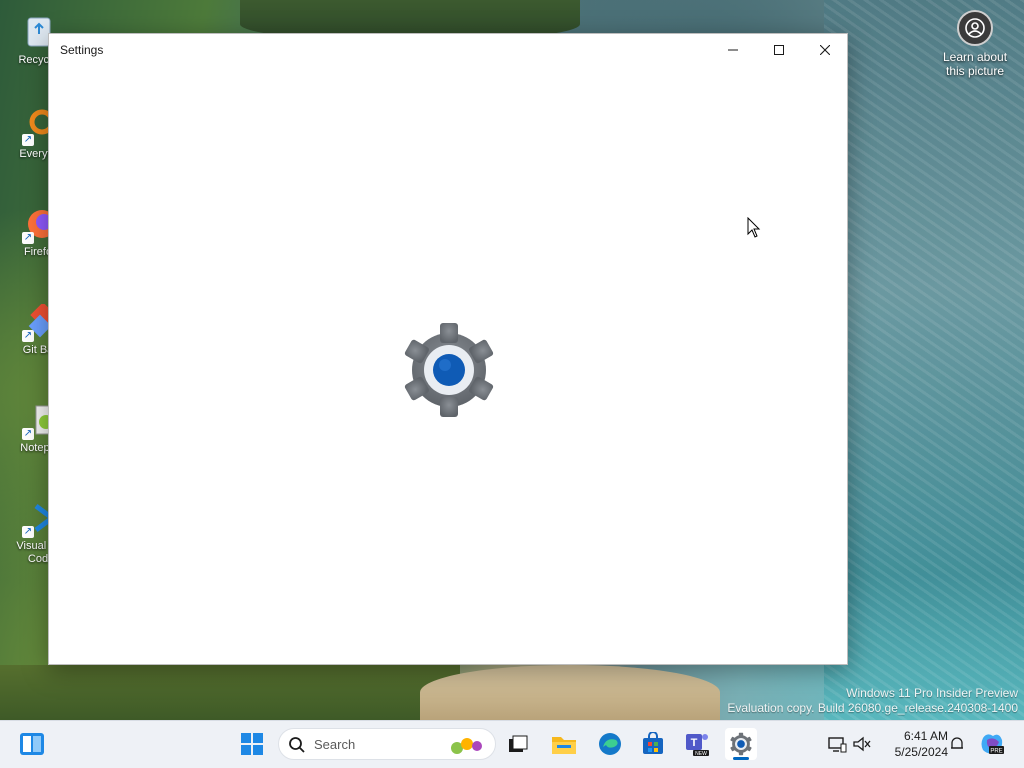  I want to click on teams-button: T NEW, so click(697, 744).